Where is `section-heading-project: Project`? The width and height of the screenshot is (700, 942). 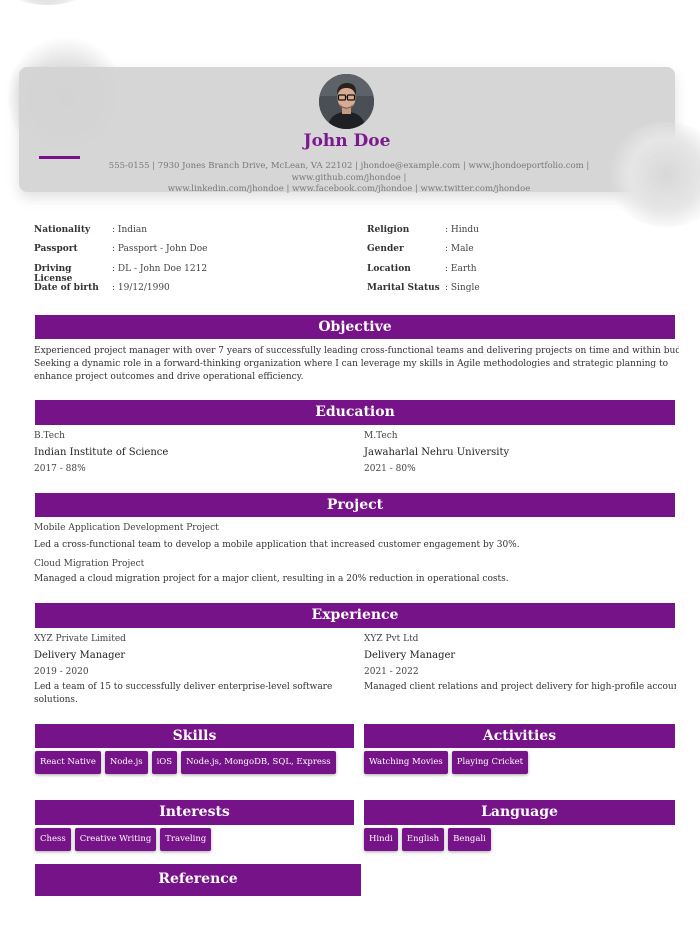 section-heading-project: Project is located at coordinates (355, 505).